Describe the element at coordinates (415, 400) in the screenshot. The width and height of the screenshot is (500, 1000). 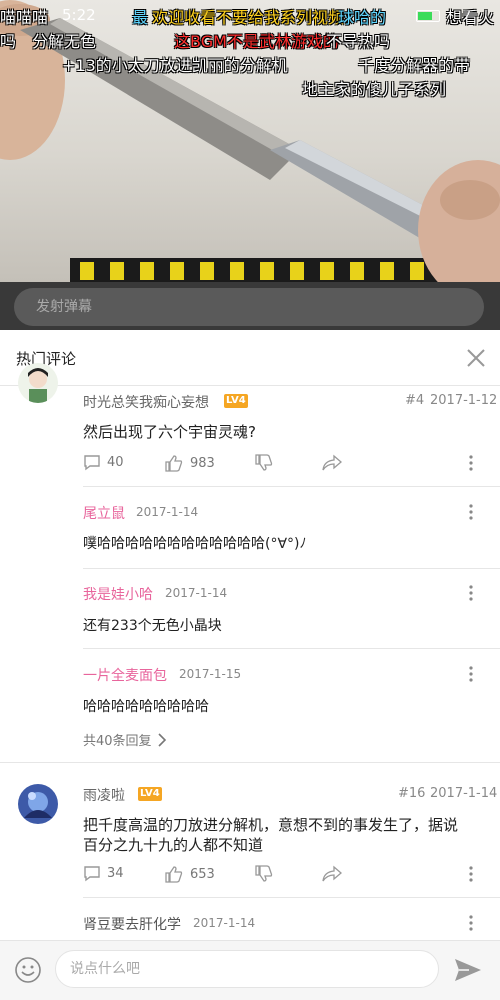
I see `comment-floor: #4` at that location.